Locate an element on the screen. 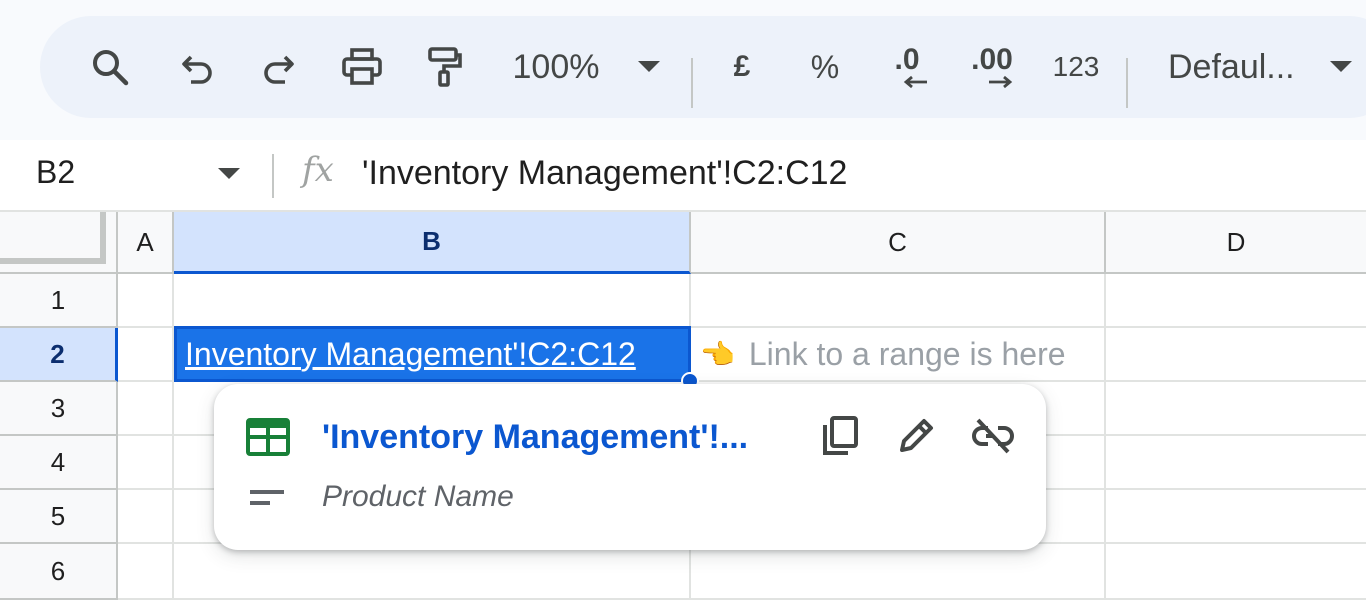  pointing-hand-icon: 👈 is located at coordinates (717, 354).